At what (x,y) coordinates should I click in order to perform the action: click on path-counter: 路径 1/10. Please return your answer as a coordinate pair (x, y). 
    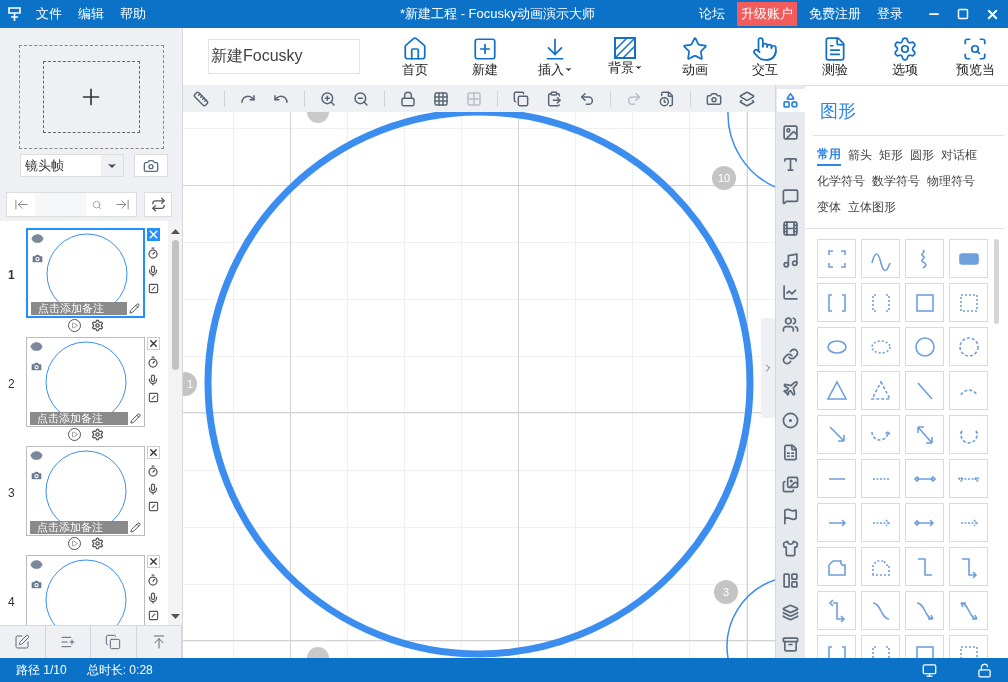
    Looking at the image, I should click on (41, 670).